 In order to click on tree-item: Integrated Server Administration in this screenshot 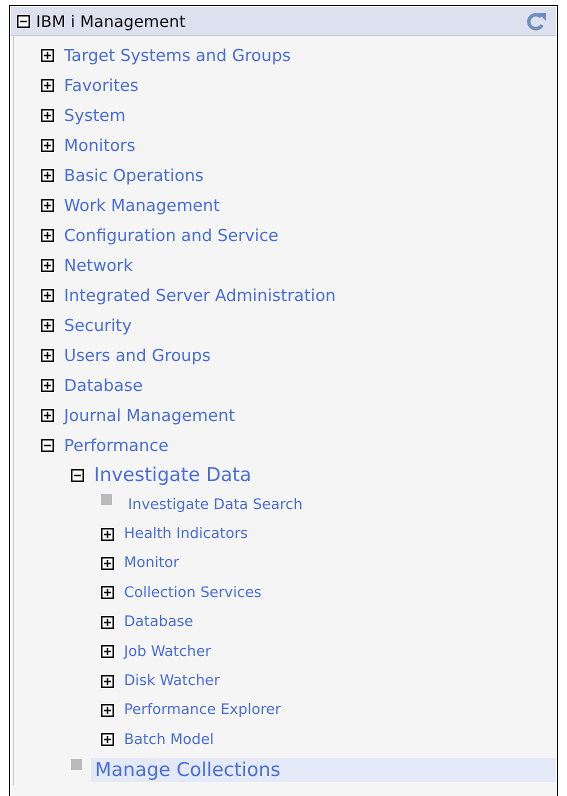, I will do `click(200, 295)`.